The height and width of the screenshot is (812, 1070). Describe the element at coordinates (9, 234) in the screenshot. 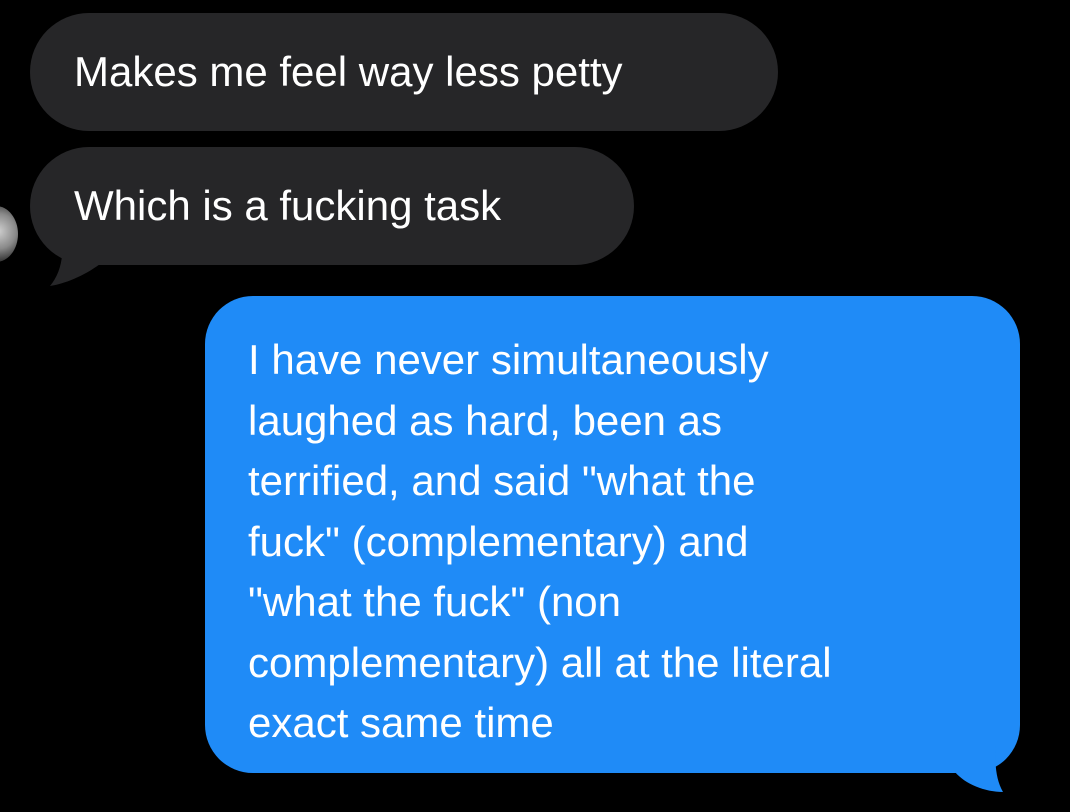

I see `contact-avatar` at that location.